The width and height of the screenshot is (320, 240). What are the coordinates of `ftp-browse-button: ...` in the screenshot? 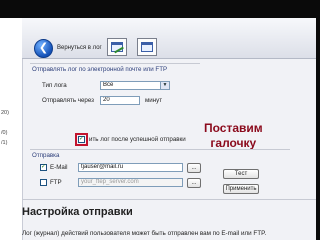 It's located at (194, 183).